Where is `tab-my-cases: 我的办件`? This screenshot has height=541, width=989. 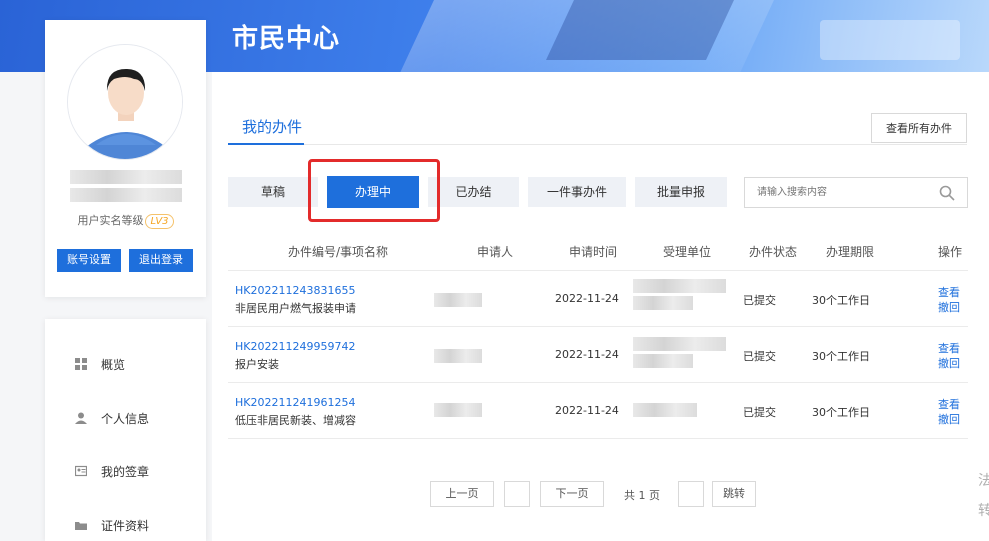
tab-my-cases: 我的办件 is located at coordinates (272, 126).